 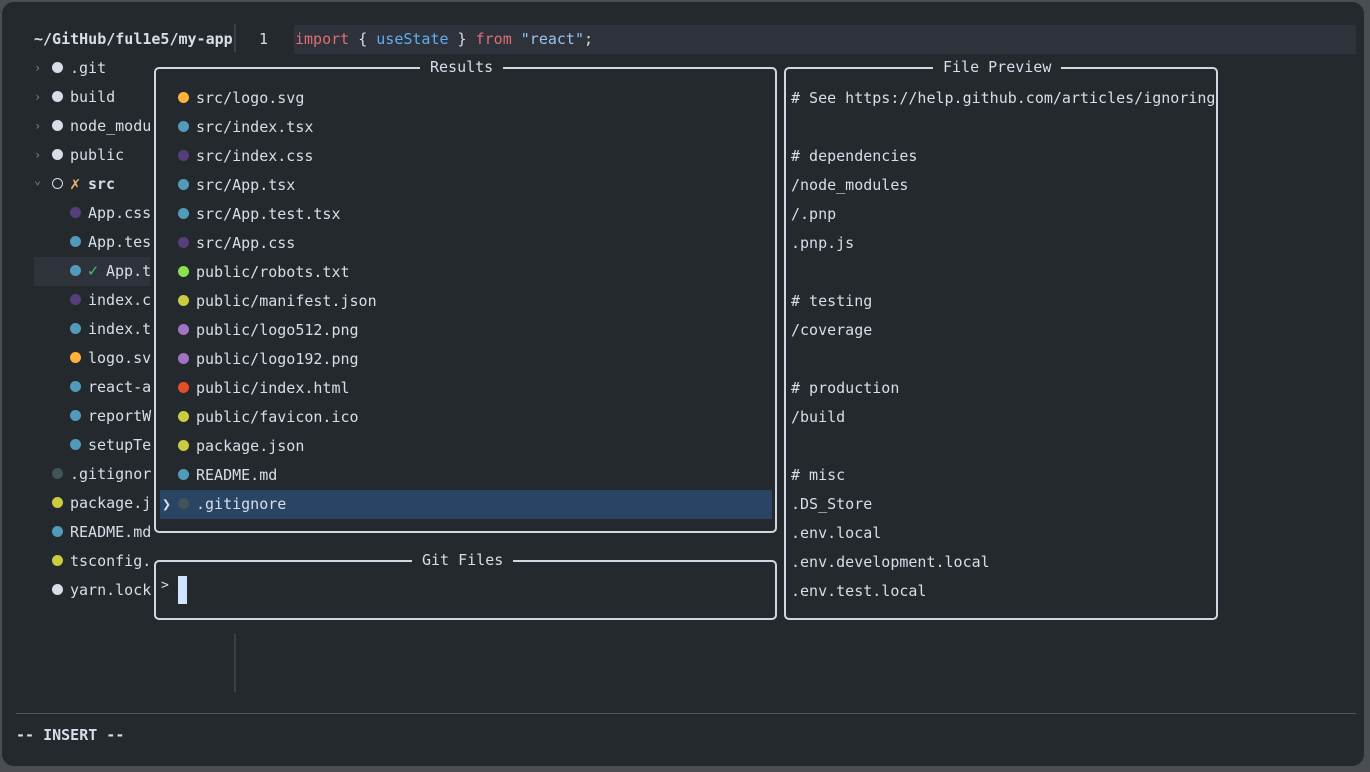 What do you see at coordinates (255, 156) in the screenshot?
I see `result-item-label: src/index.css` at bounding box center [255, 156].